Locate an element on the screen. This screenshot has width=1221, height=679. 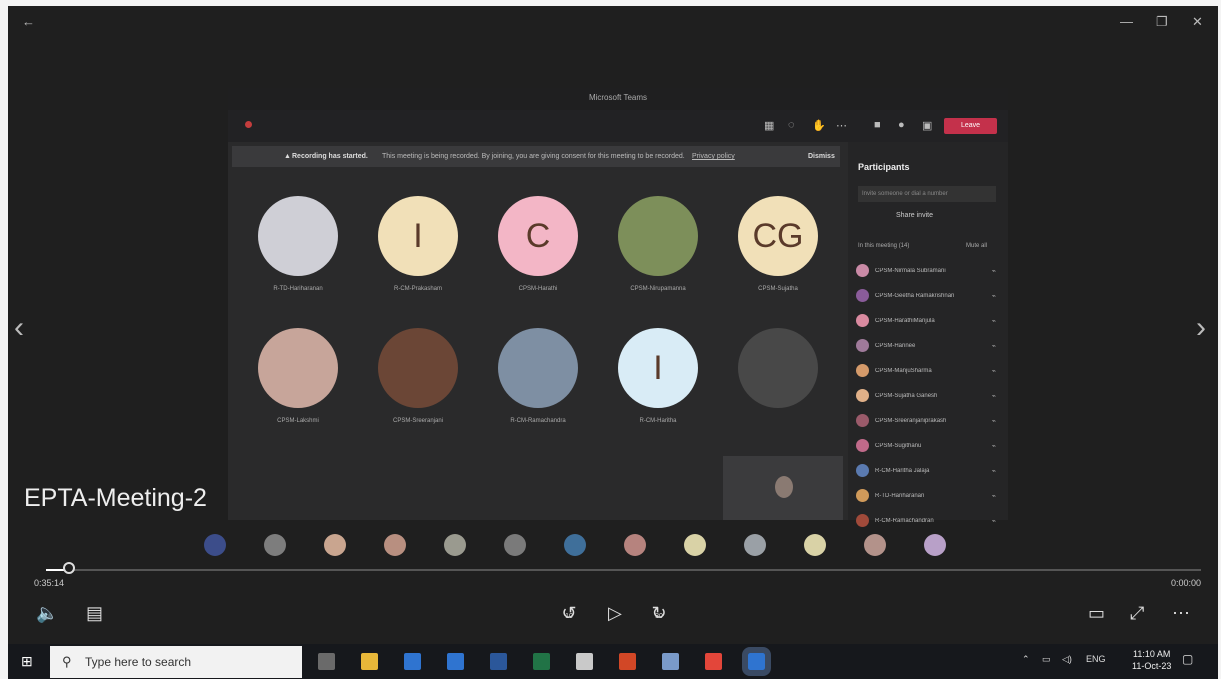
participant-tile is located at coordinates (778, 373).